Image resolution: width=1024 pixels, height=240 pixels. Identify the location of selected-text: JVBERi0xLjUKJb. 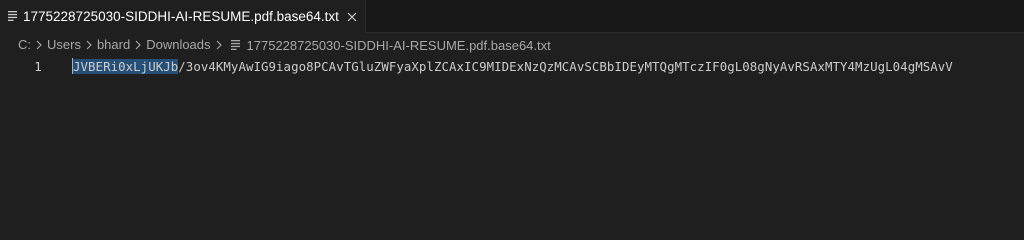
(126, 66).